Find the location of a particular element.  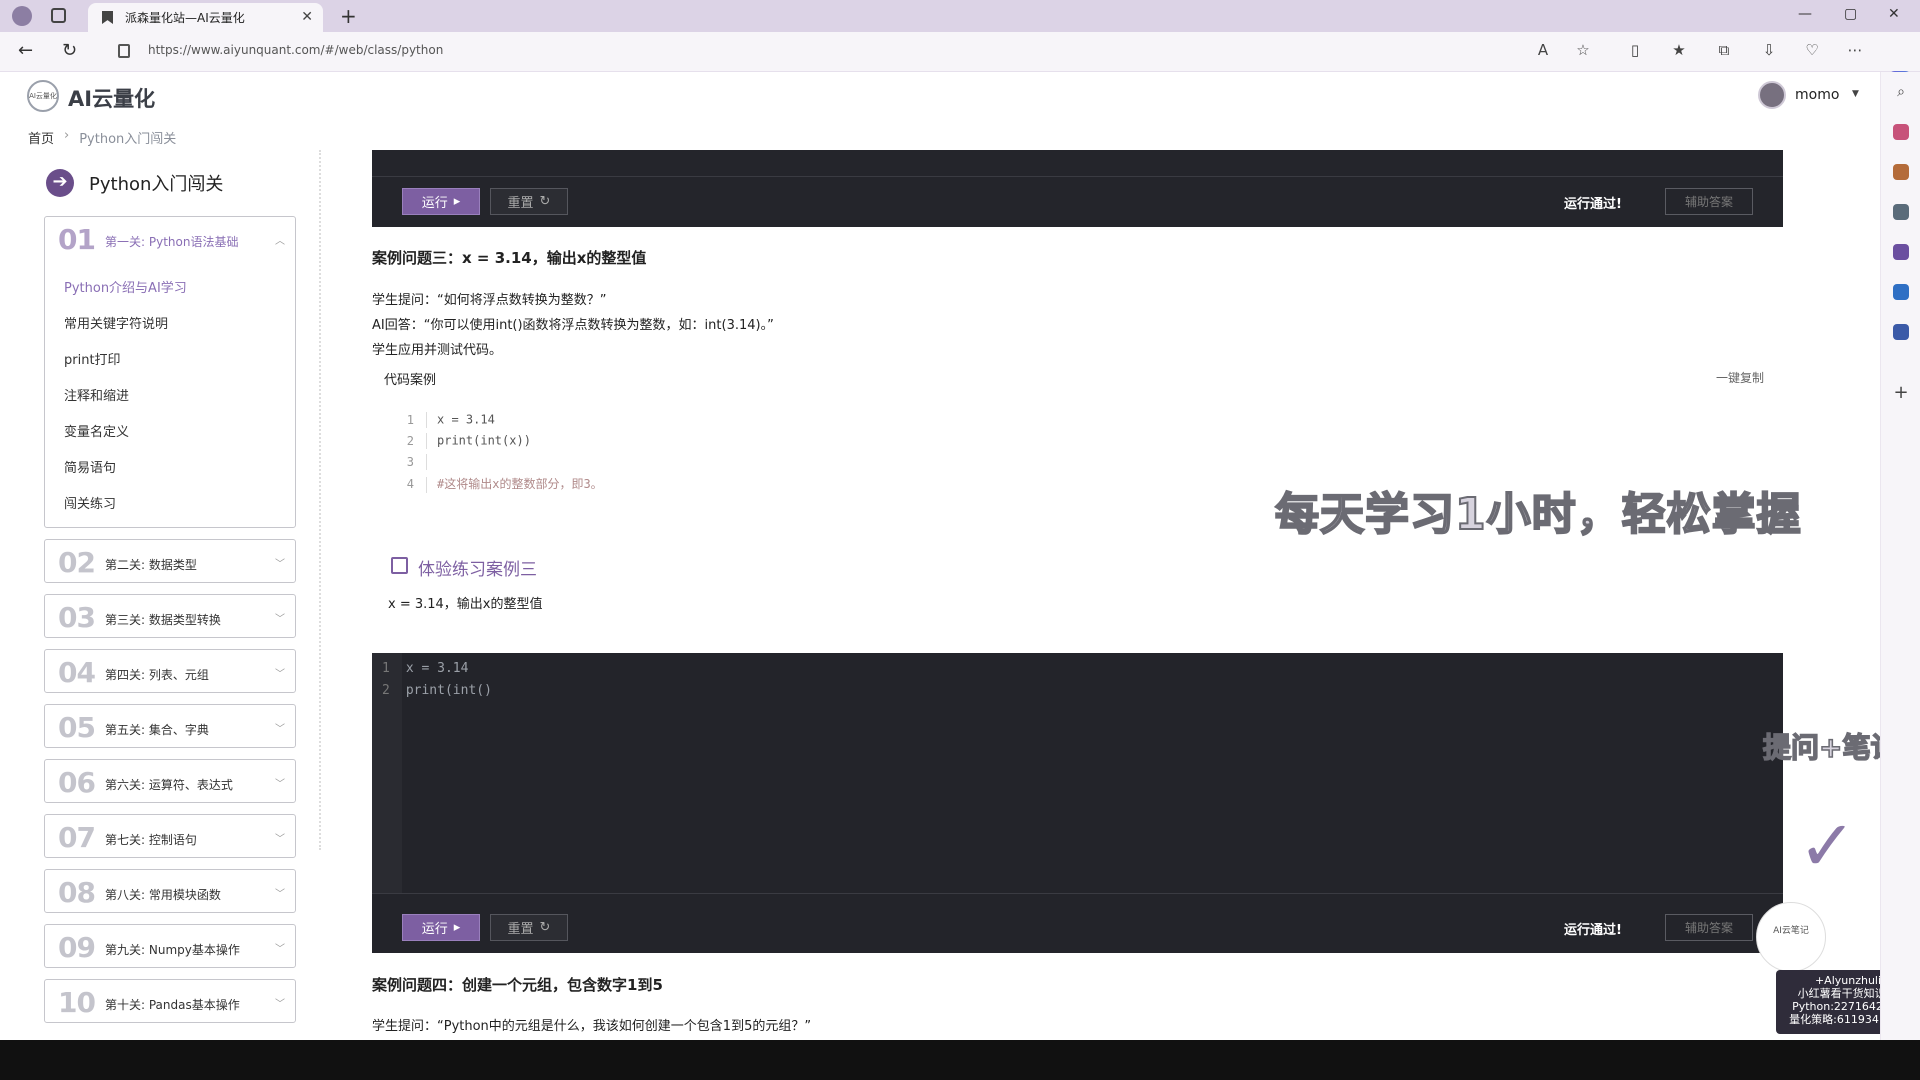

case-title: 案例问题三：x = 3.14，输出x的整型值 is located at coordinates (509, 258).